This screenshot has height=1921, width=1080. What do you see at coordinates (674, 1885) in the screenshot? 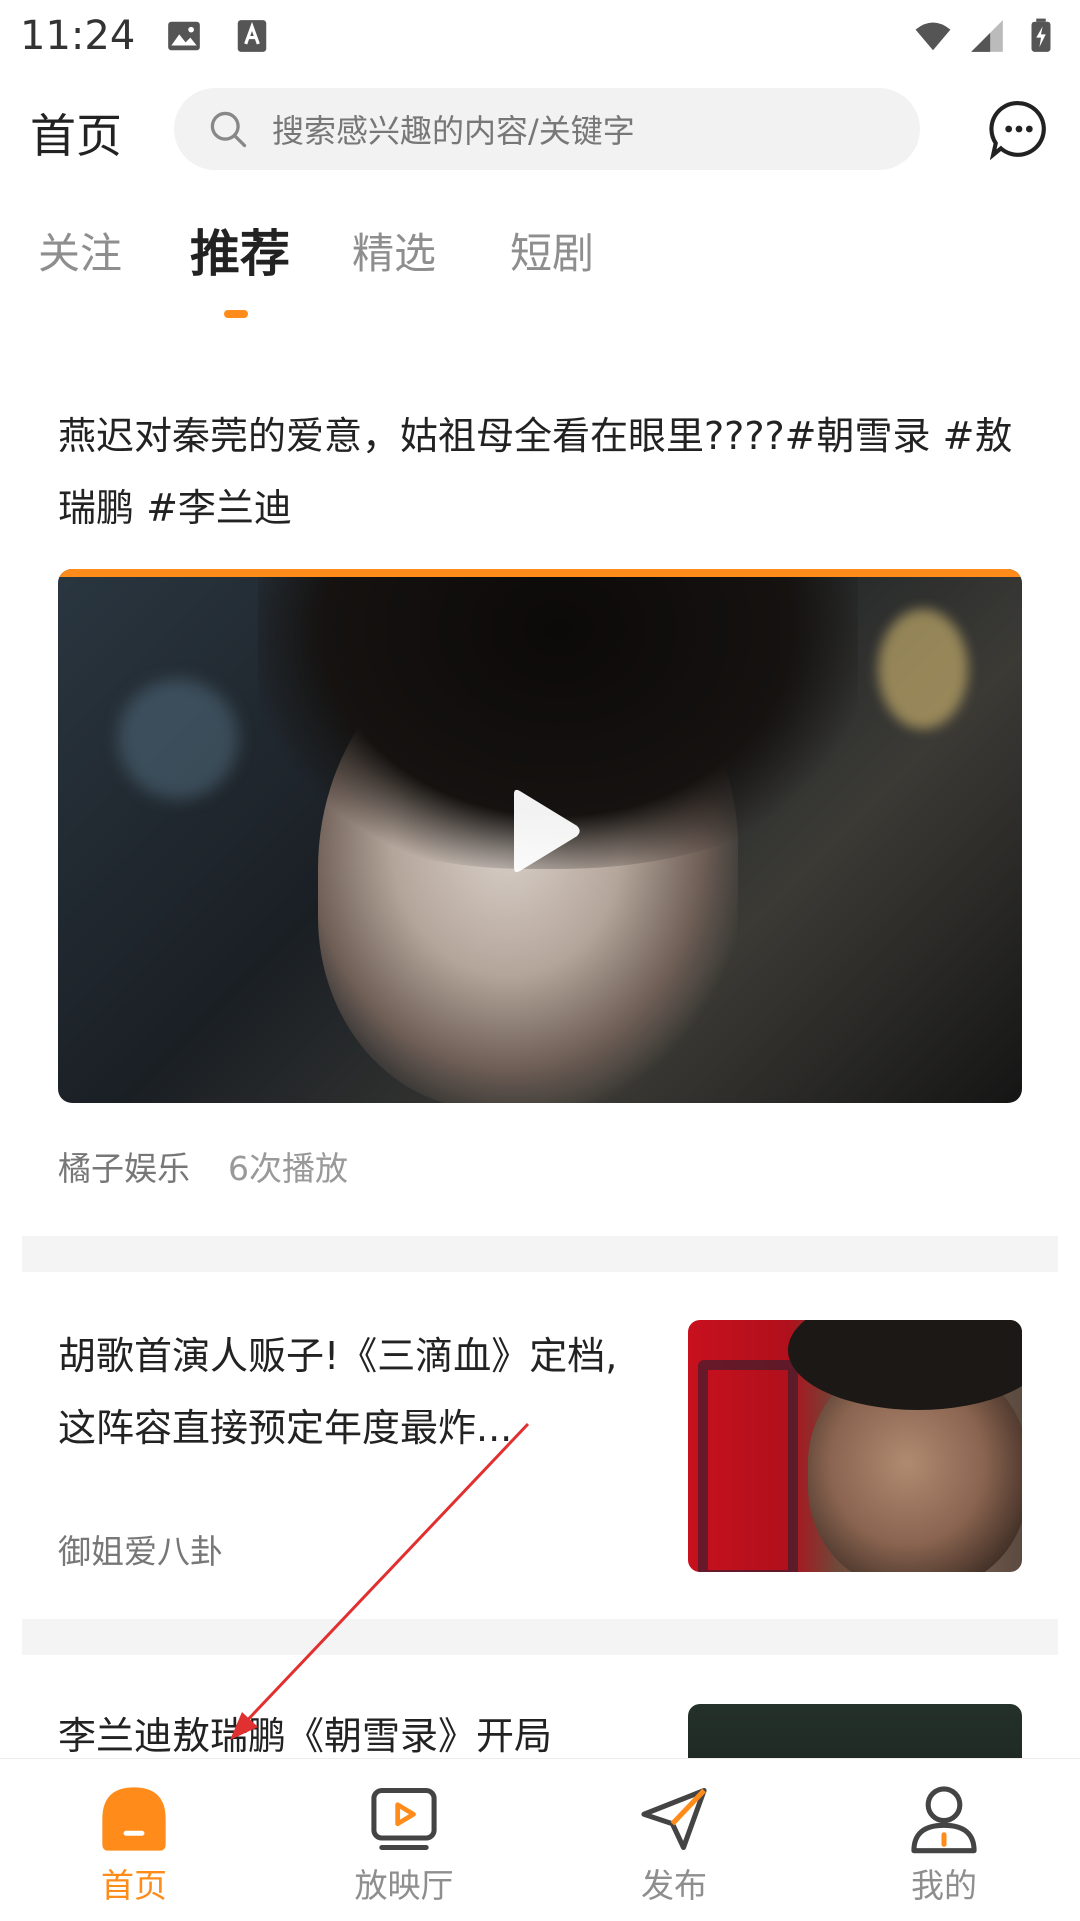
I see `nav-label: 发布` at bounding box center [674, 1885].